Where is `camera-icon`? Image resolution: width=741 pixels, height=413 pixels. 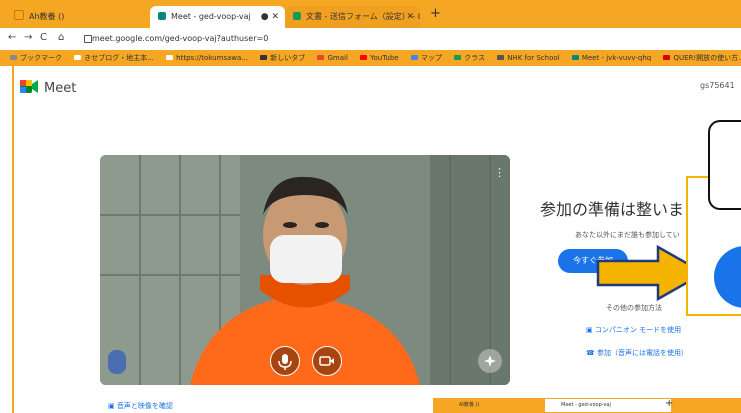
camera-icon is located at coordinates (326, 361).